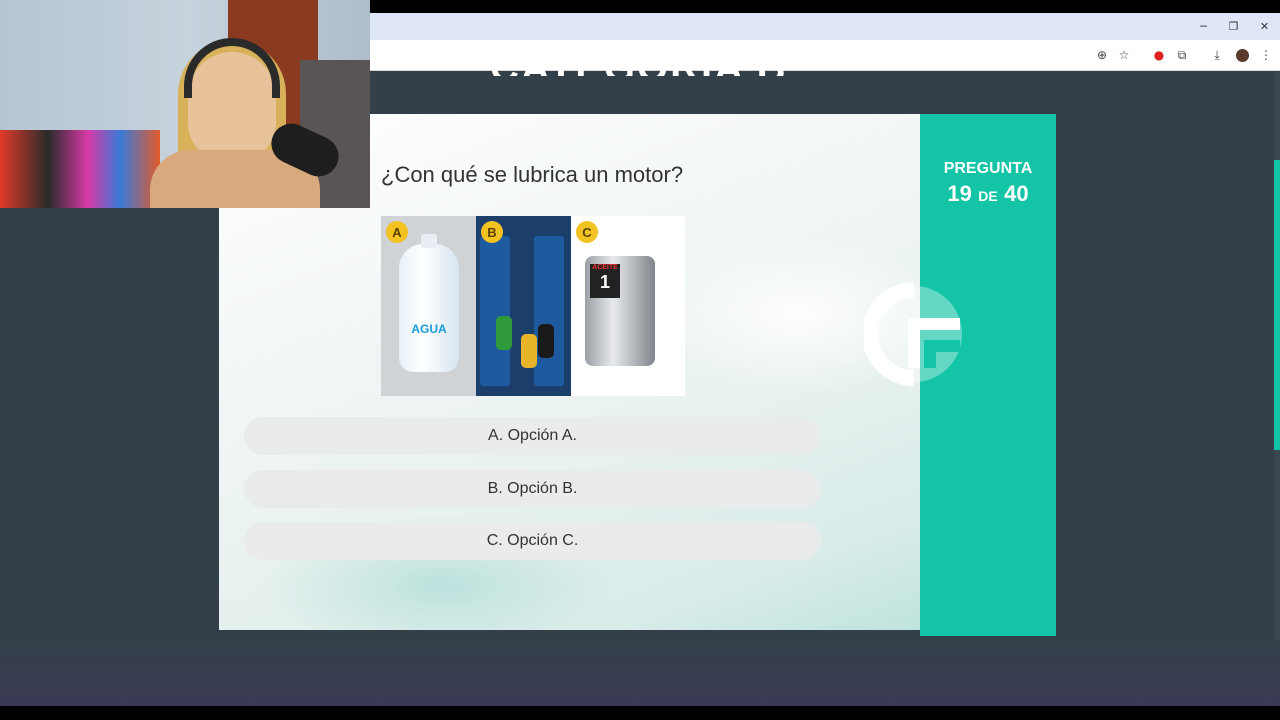 This screenshot has width=1280, height=720. I want to click on minimize-icon: ─, so click(1203, 26).